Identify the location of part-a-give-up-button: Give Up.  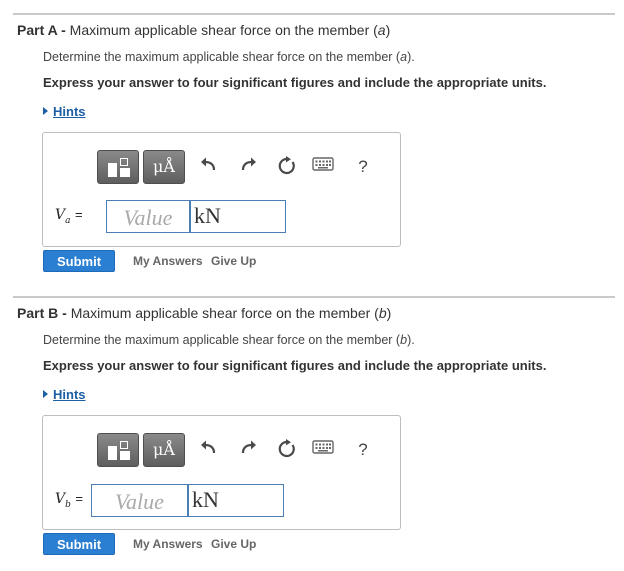
(233, 261).